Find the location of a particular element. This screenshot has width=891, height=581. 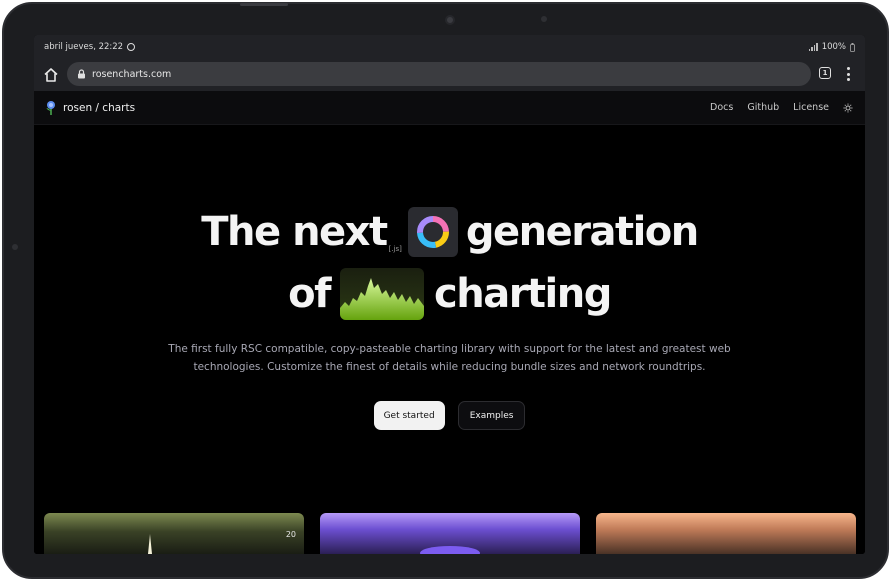

more-menu-icon is located at coordinates (848, 74).